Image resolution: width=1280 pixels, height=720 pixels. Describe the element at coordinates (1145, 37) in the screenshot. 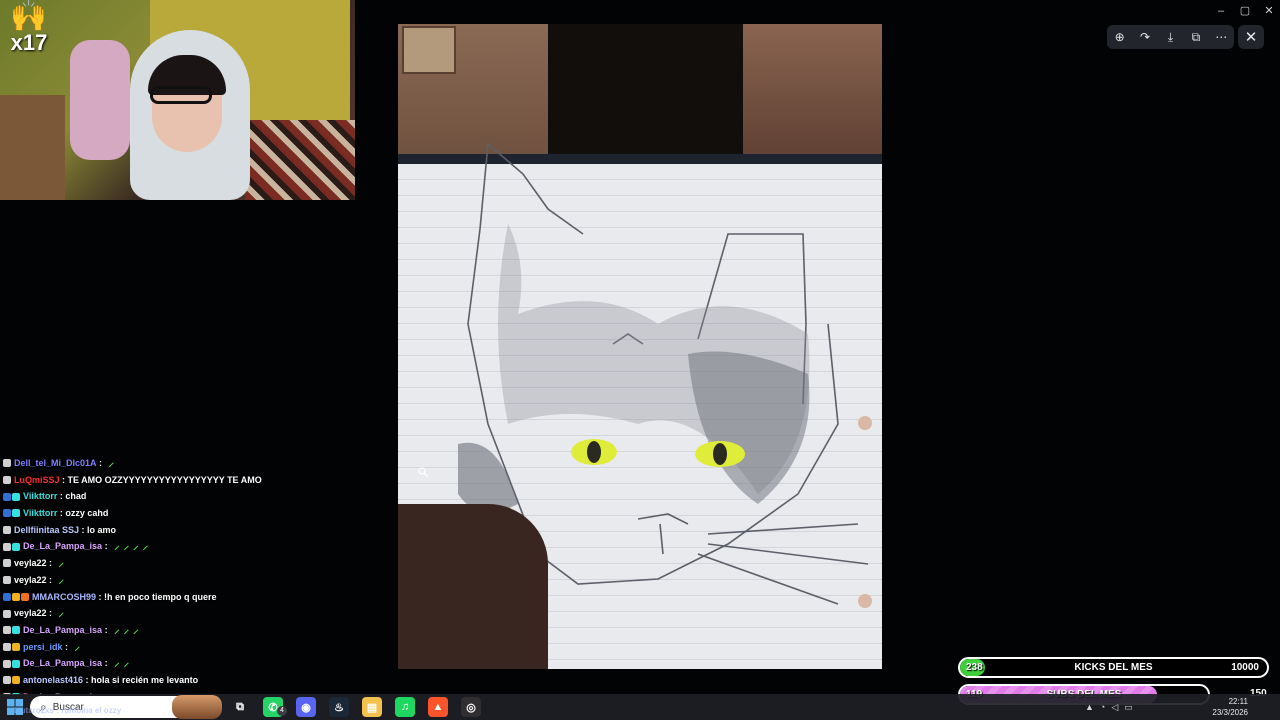

I see `share-icon: ↷` at that location.